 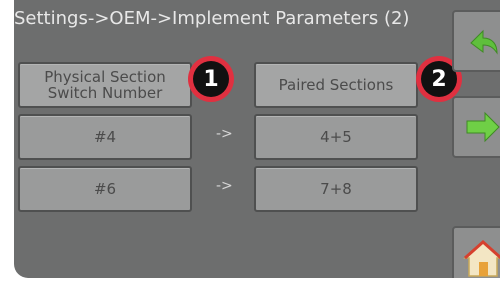 I want to click on switch-number-button: #6, so click(x=105, y=189).